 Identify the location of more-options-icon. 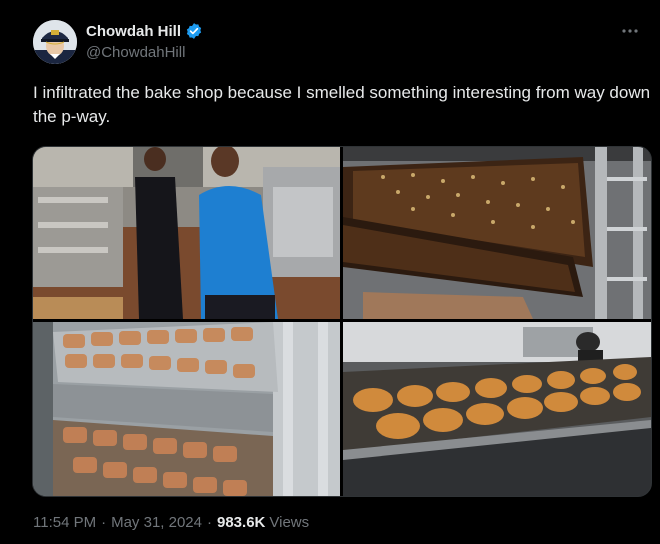
(630, 31).